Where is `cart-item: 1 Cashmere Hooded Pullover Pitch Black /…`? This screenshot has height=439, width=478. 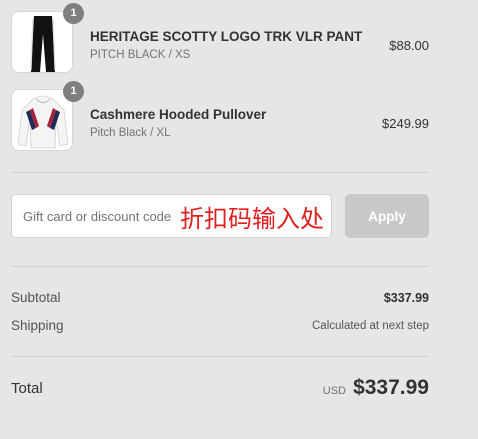
cart-item: 1 Cashmere Hooded Pullover Pitch Black /… is located at coordinates (220, 116).